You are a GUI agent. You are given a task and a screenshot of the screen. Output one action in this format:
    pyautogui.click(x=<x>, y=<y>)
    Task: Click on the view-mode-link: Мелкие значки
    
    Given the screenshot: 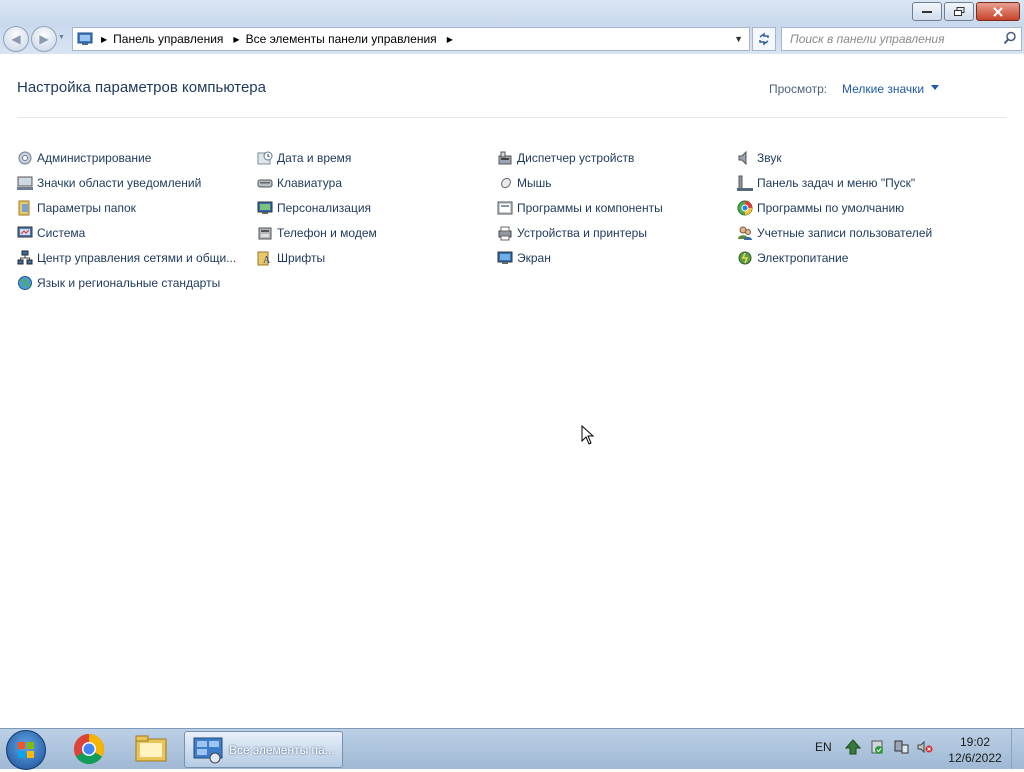 What is the action you would take?
    pyautogui.click(x=883, y=89)
    